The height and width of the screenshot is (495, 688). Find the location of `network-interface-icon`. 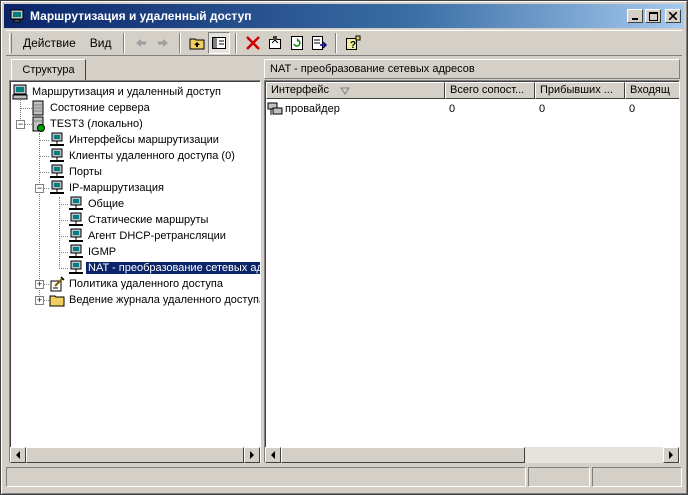

network-interface-icon is located at coordinates (275, 108).